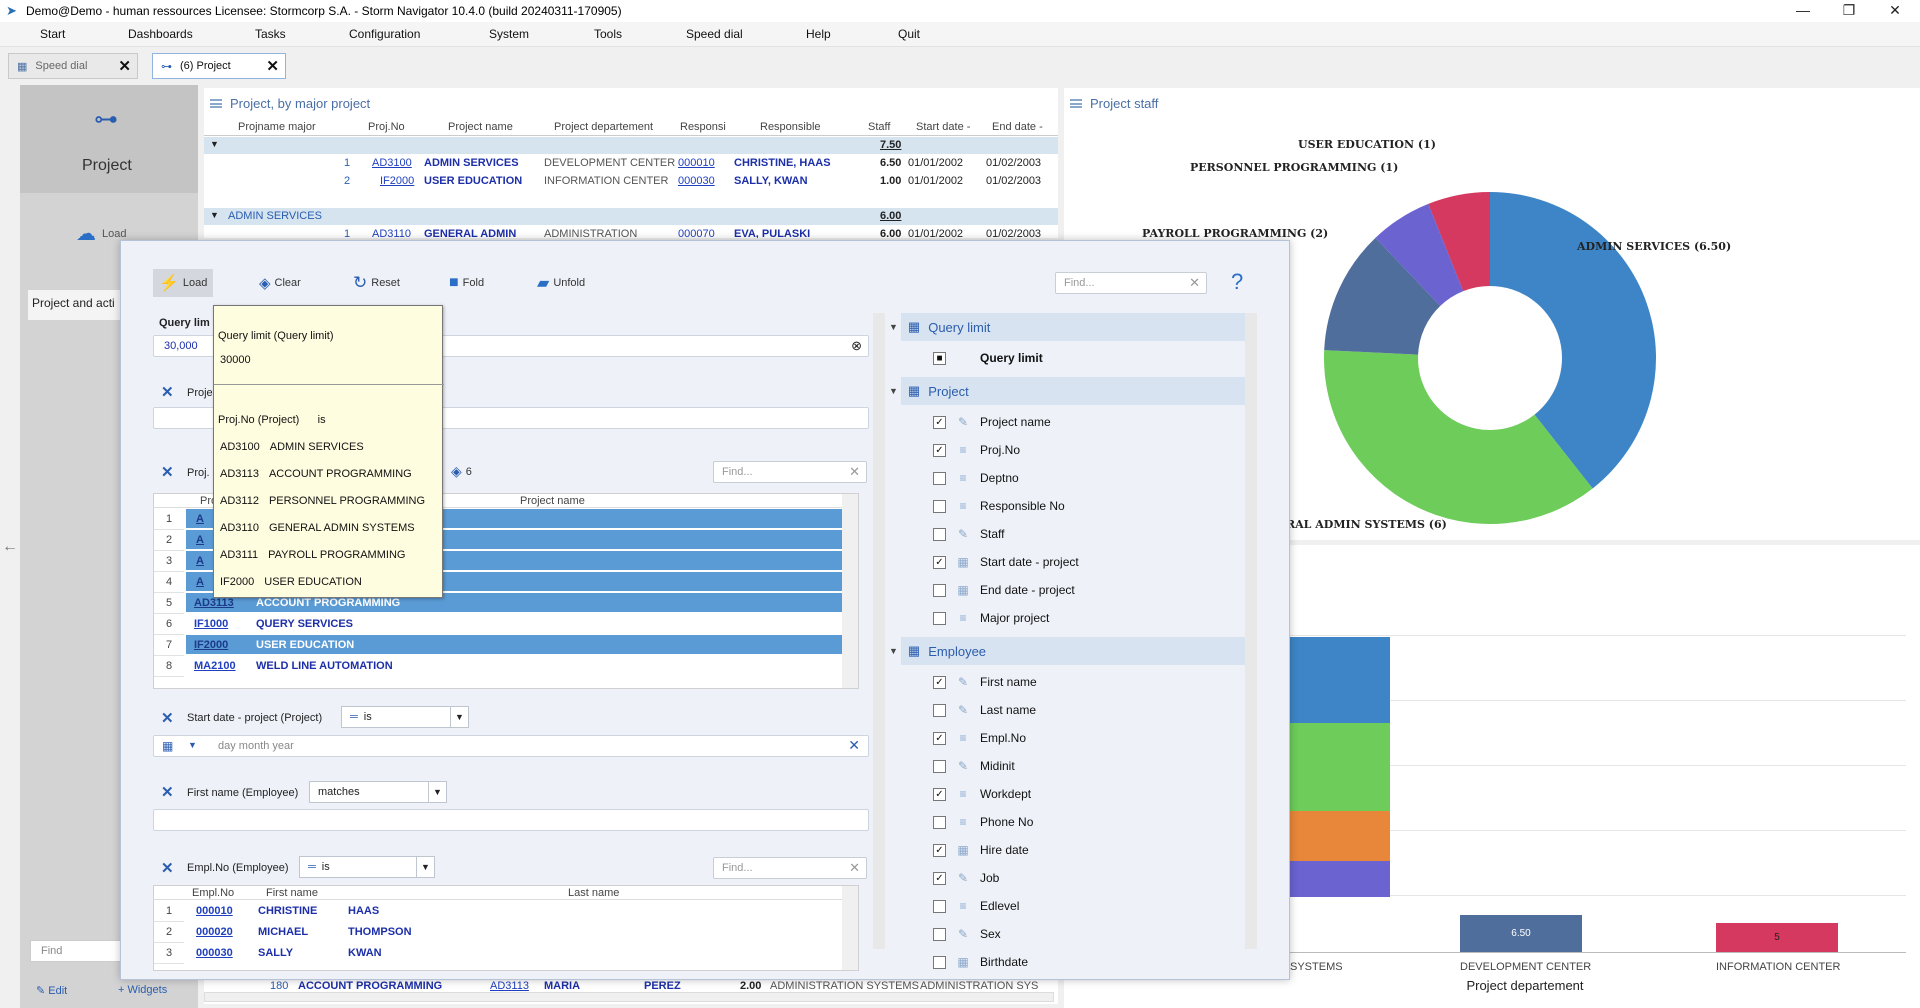  Describe the element at coordinates (1006, 562) in the screenshot. I see `tree-item: ✓ ▦ Start date - project` at that location.